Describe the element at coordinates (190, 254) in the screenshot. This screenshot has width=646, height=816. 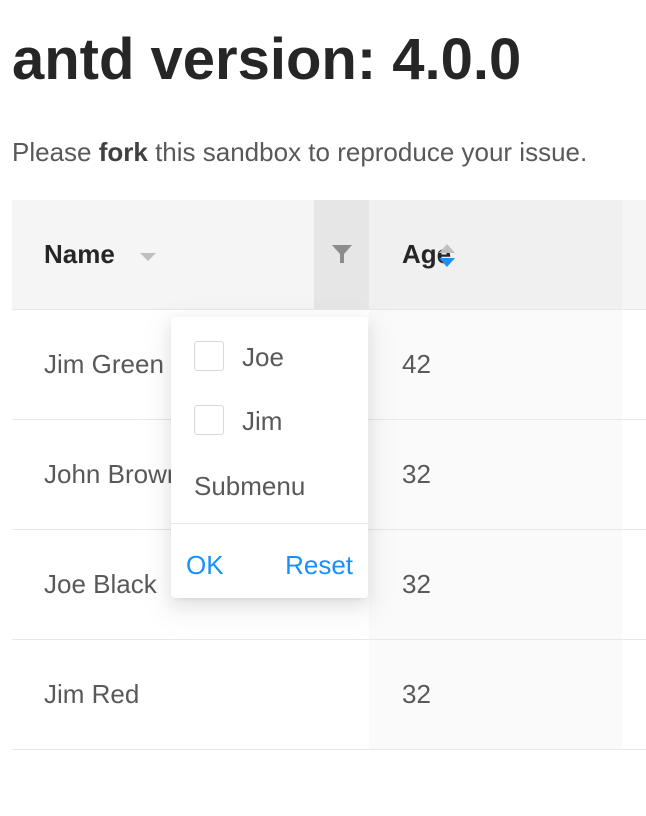
I see `column-header-name: Name` at that location.